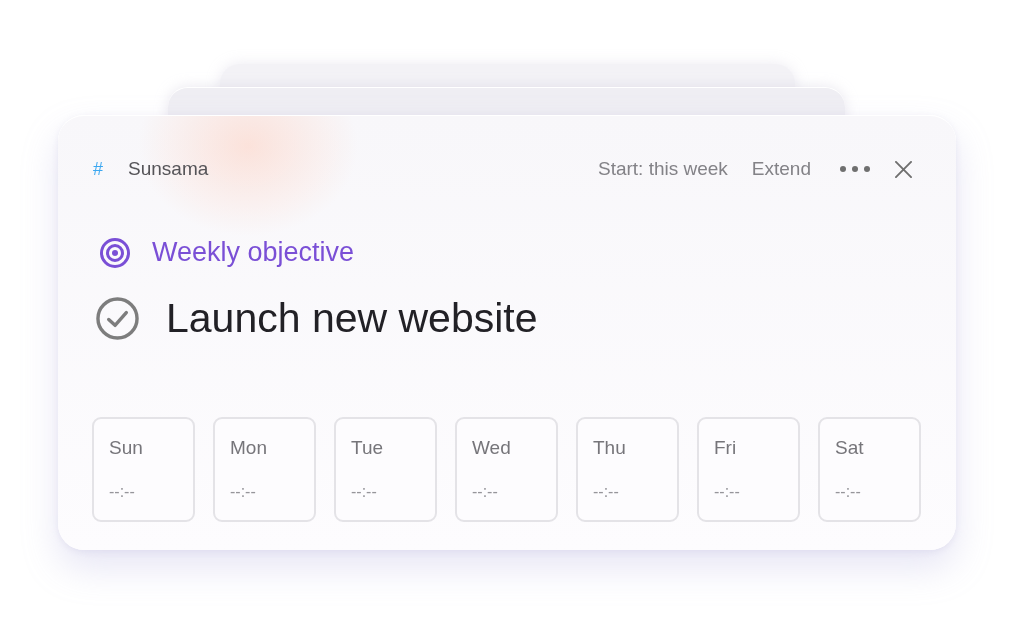 The width and height of the screenshot is (1011, 628). Describe the element at coordinates (352, 318) in the screenshot. I see `objective-title: Launch new website` at that location.